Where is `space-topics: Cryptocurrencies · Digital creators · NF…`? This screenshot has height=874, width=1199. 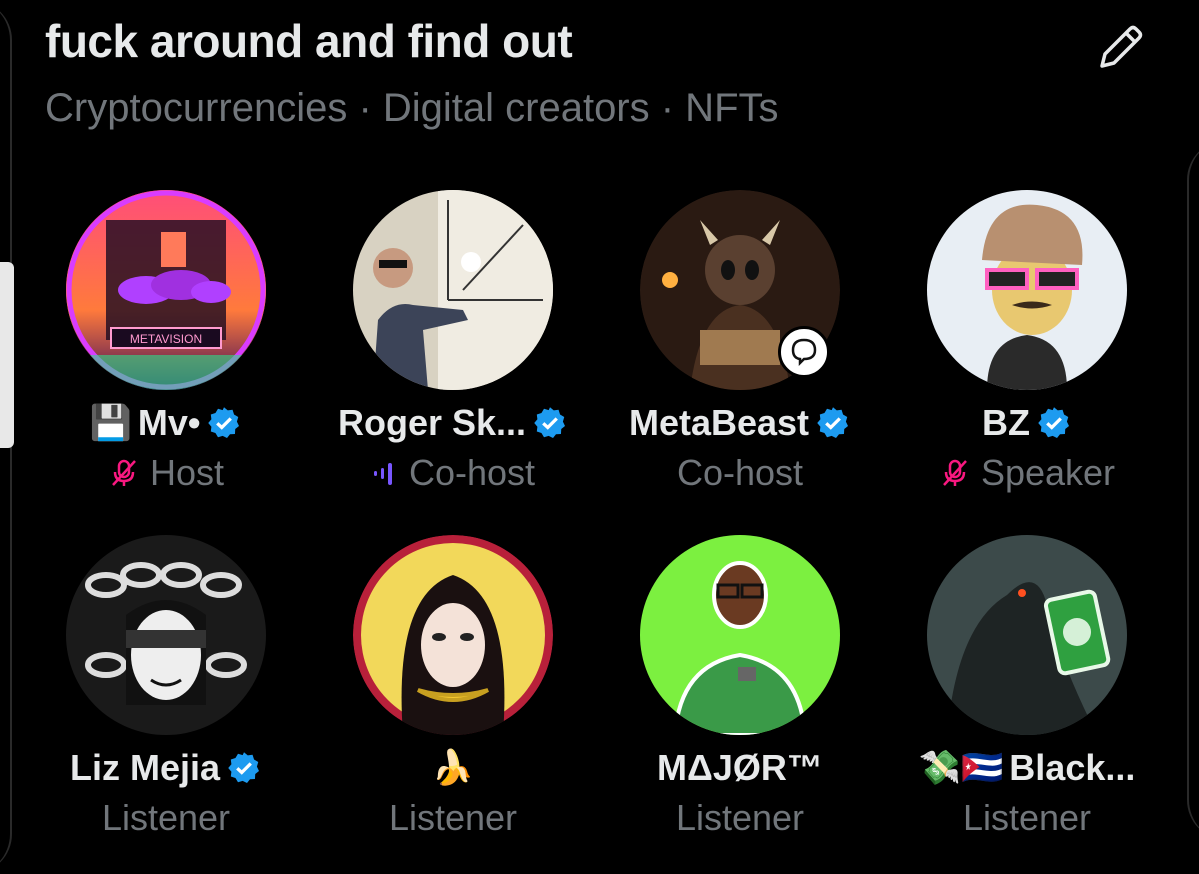
space-topics: Cryptocurrencies · Digital creators · NF… is located at coordinates (412, 108).